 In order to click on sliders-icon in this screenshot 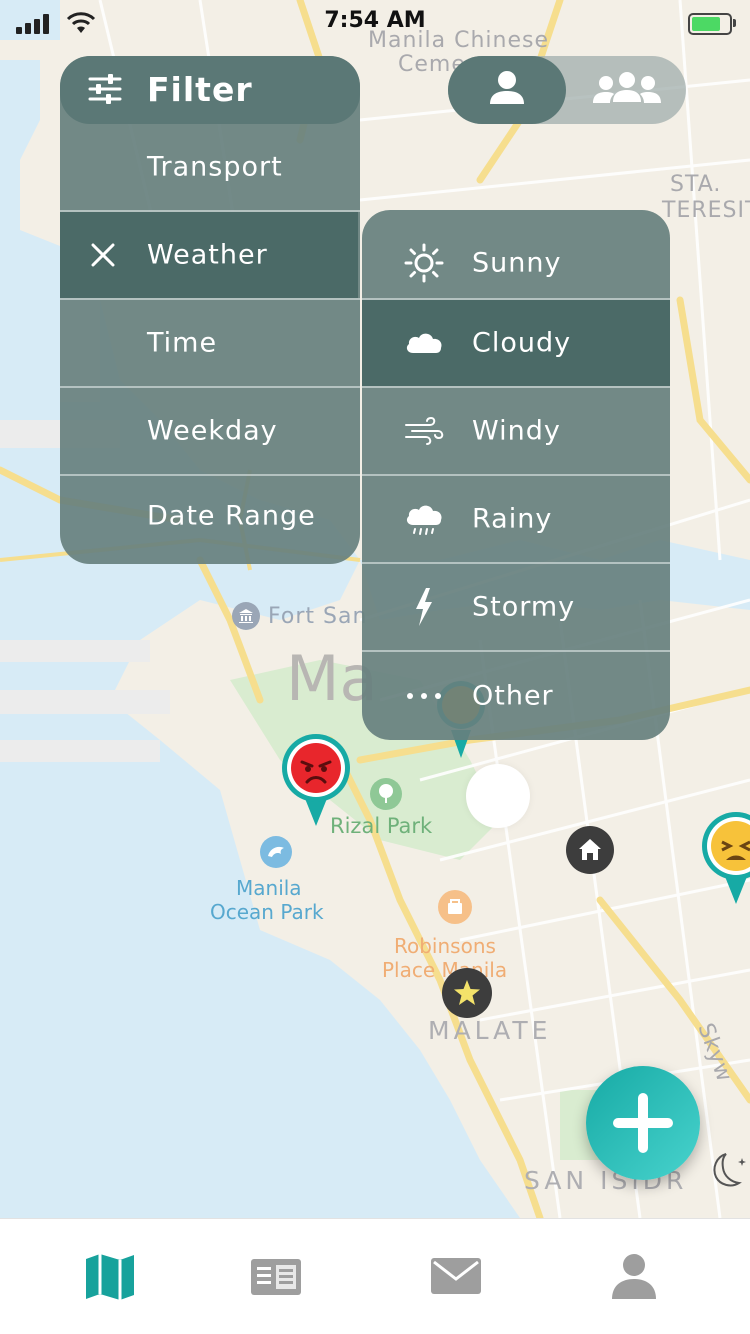, I will do `click(105, 89)`.